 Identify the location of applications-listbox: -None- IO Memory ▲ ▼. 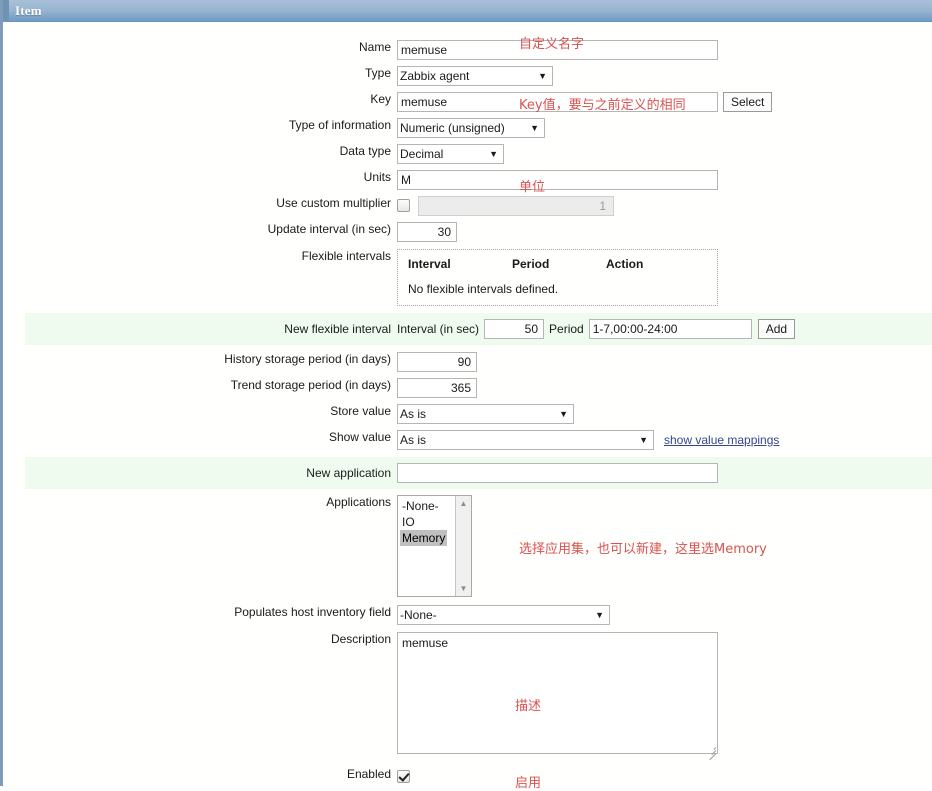
(434, 546).